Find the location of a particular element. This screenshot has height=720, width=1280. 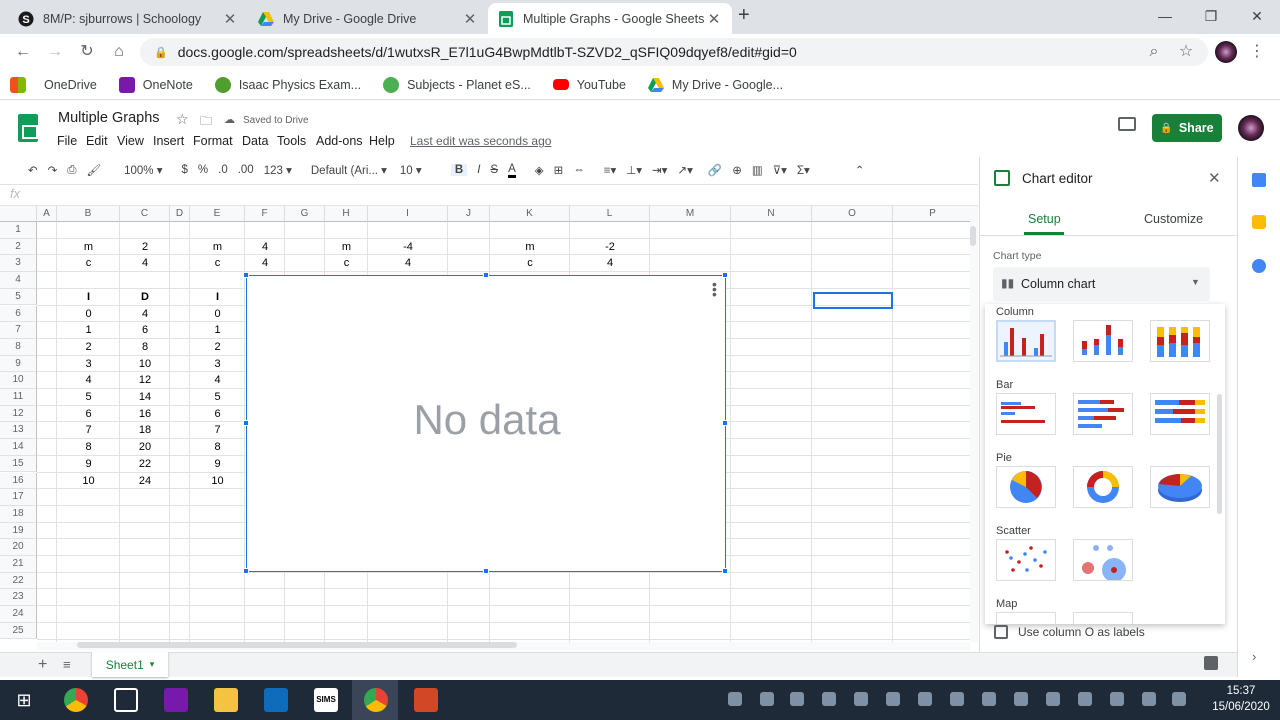

bluetooth-icon is located at coordinates (829, 699).